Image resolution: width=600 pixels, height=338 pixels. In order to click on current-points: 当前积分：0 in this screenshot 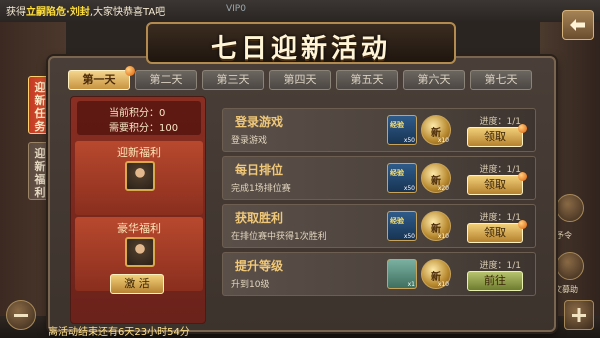, I will do `click(137, 113)`.